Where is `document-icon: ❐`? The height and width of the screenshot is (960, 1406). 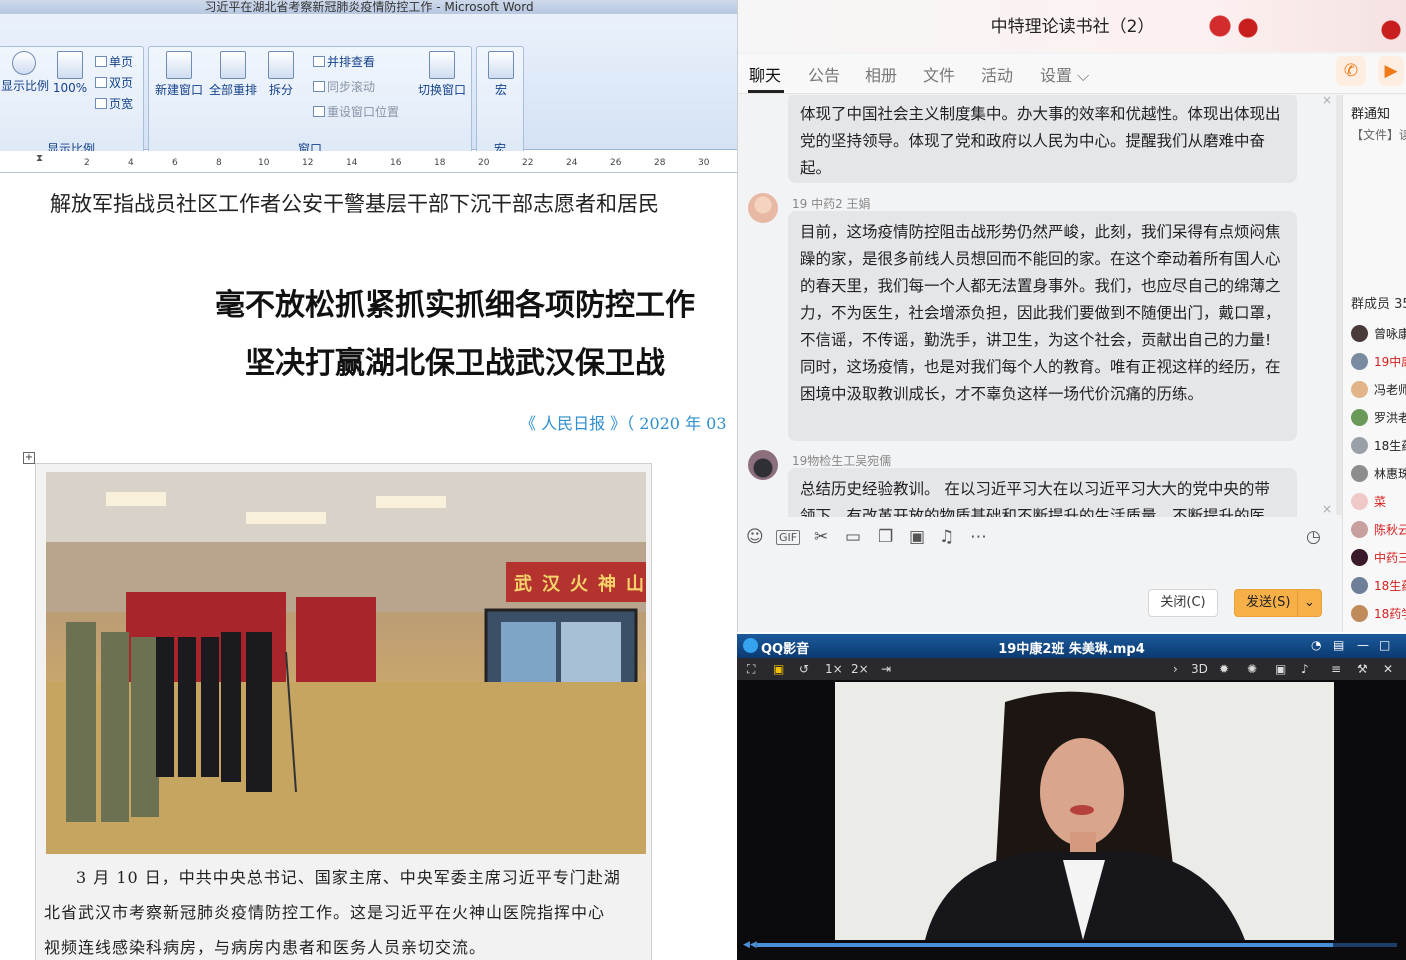 document-icon: ❐ is located at coordinates (885, 537).